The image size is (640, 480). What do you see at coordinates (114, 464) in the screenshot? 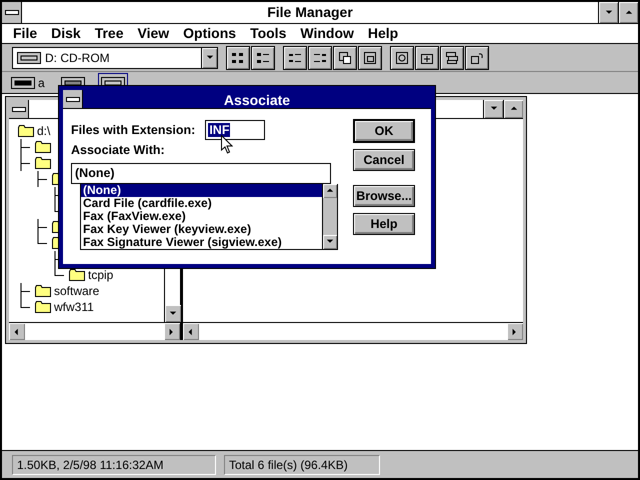
I see `status-text: 1.50KB, 2/5/98 11:16:32AM` at bounding box center [114, 464].